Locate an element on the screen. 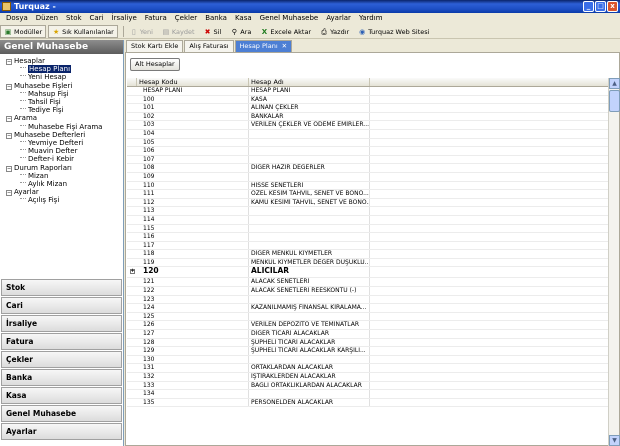 This screenshot has width=620, height=446. table-row: 123 is located at coordinates (367, 300).